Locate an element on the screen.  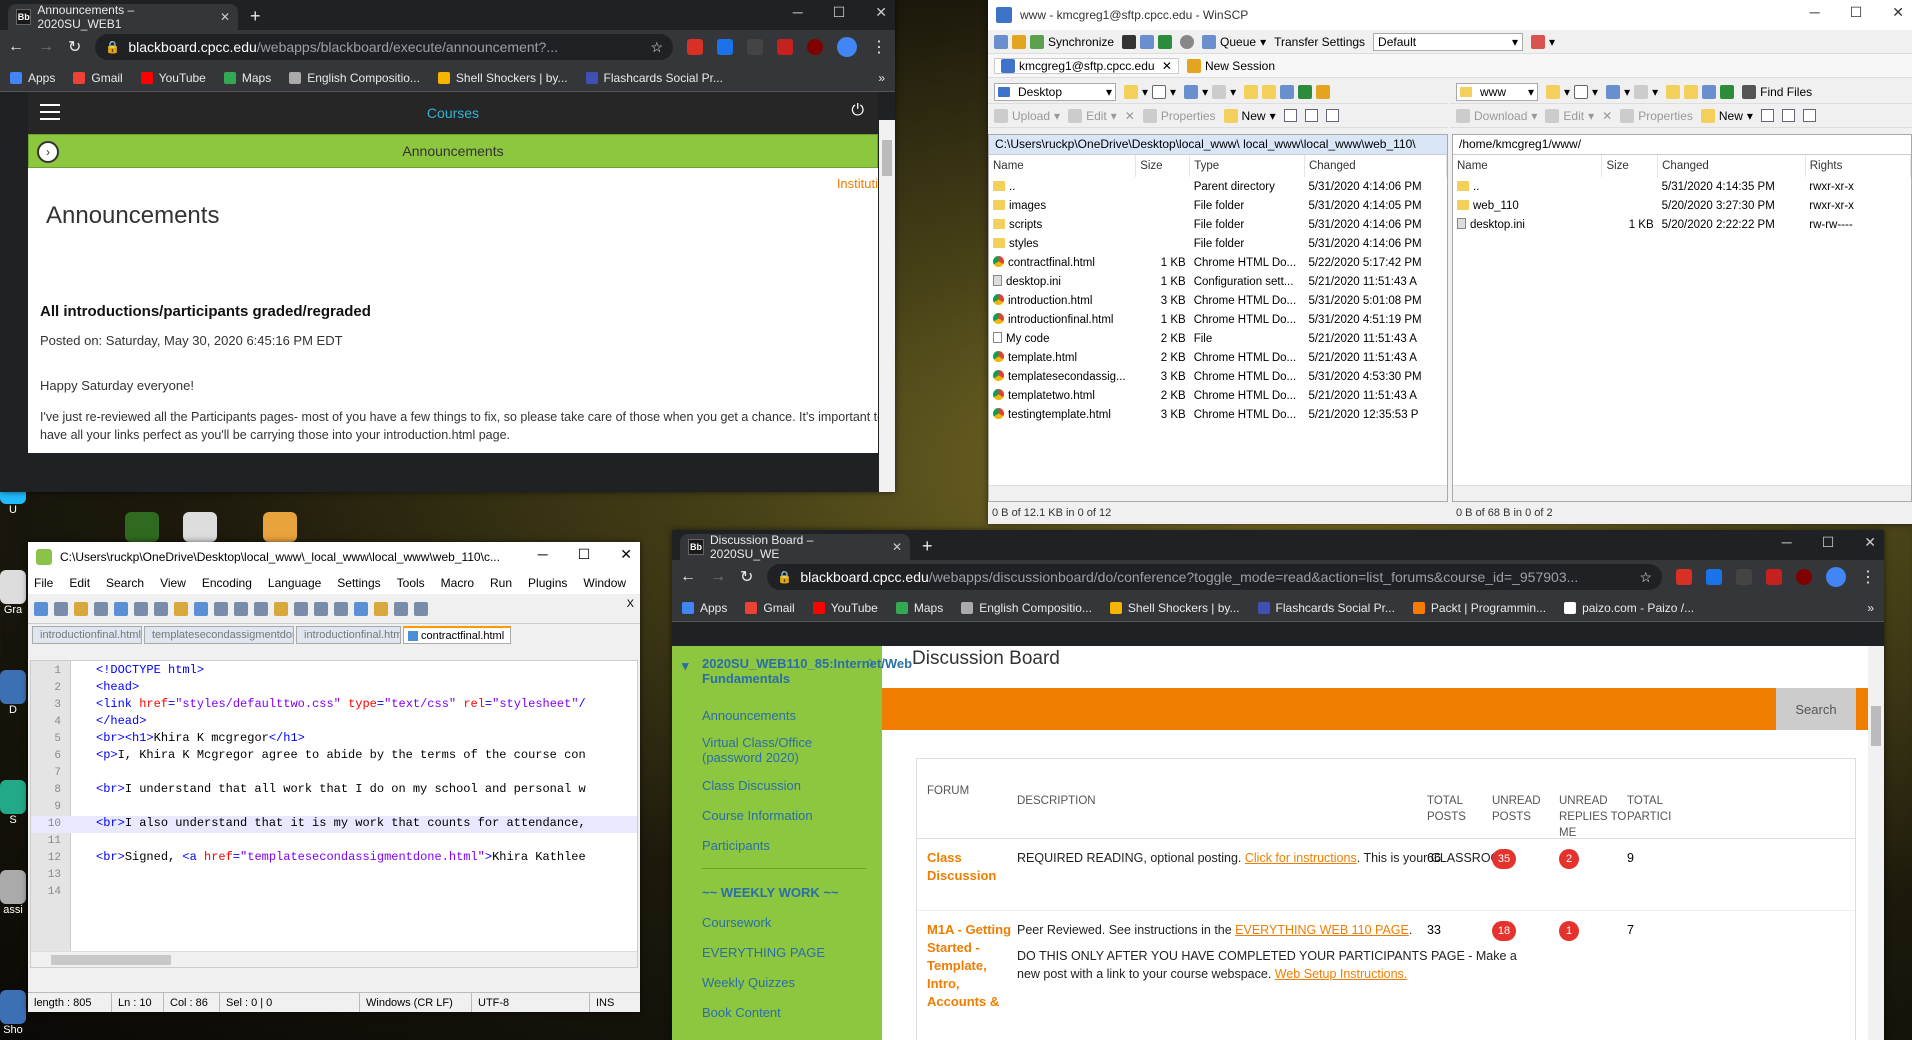
course-nav-item: Coursework is located at coordinates (777, 922).